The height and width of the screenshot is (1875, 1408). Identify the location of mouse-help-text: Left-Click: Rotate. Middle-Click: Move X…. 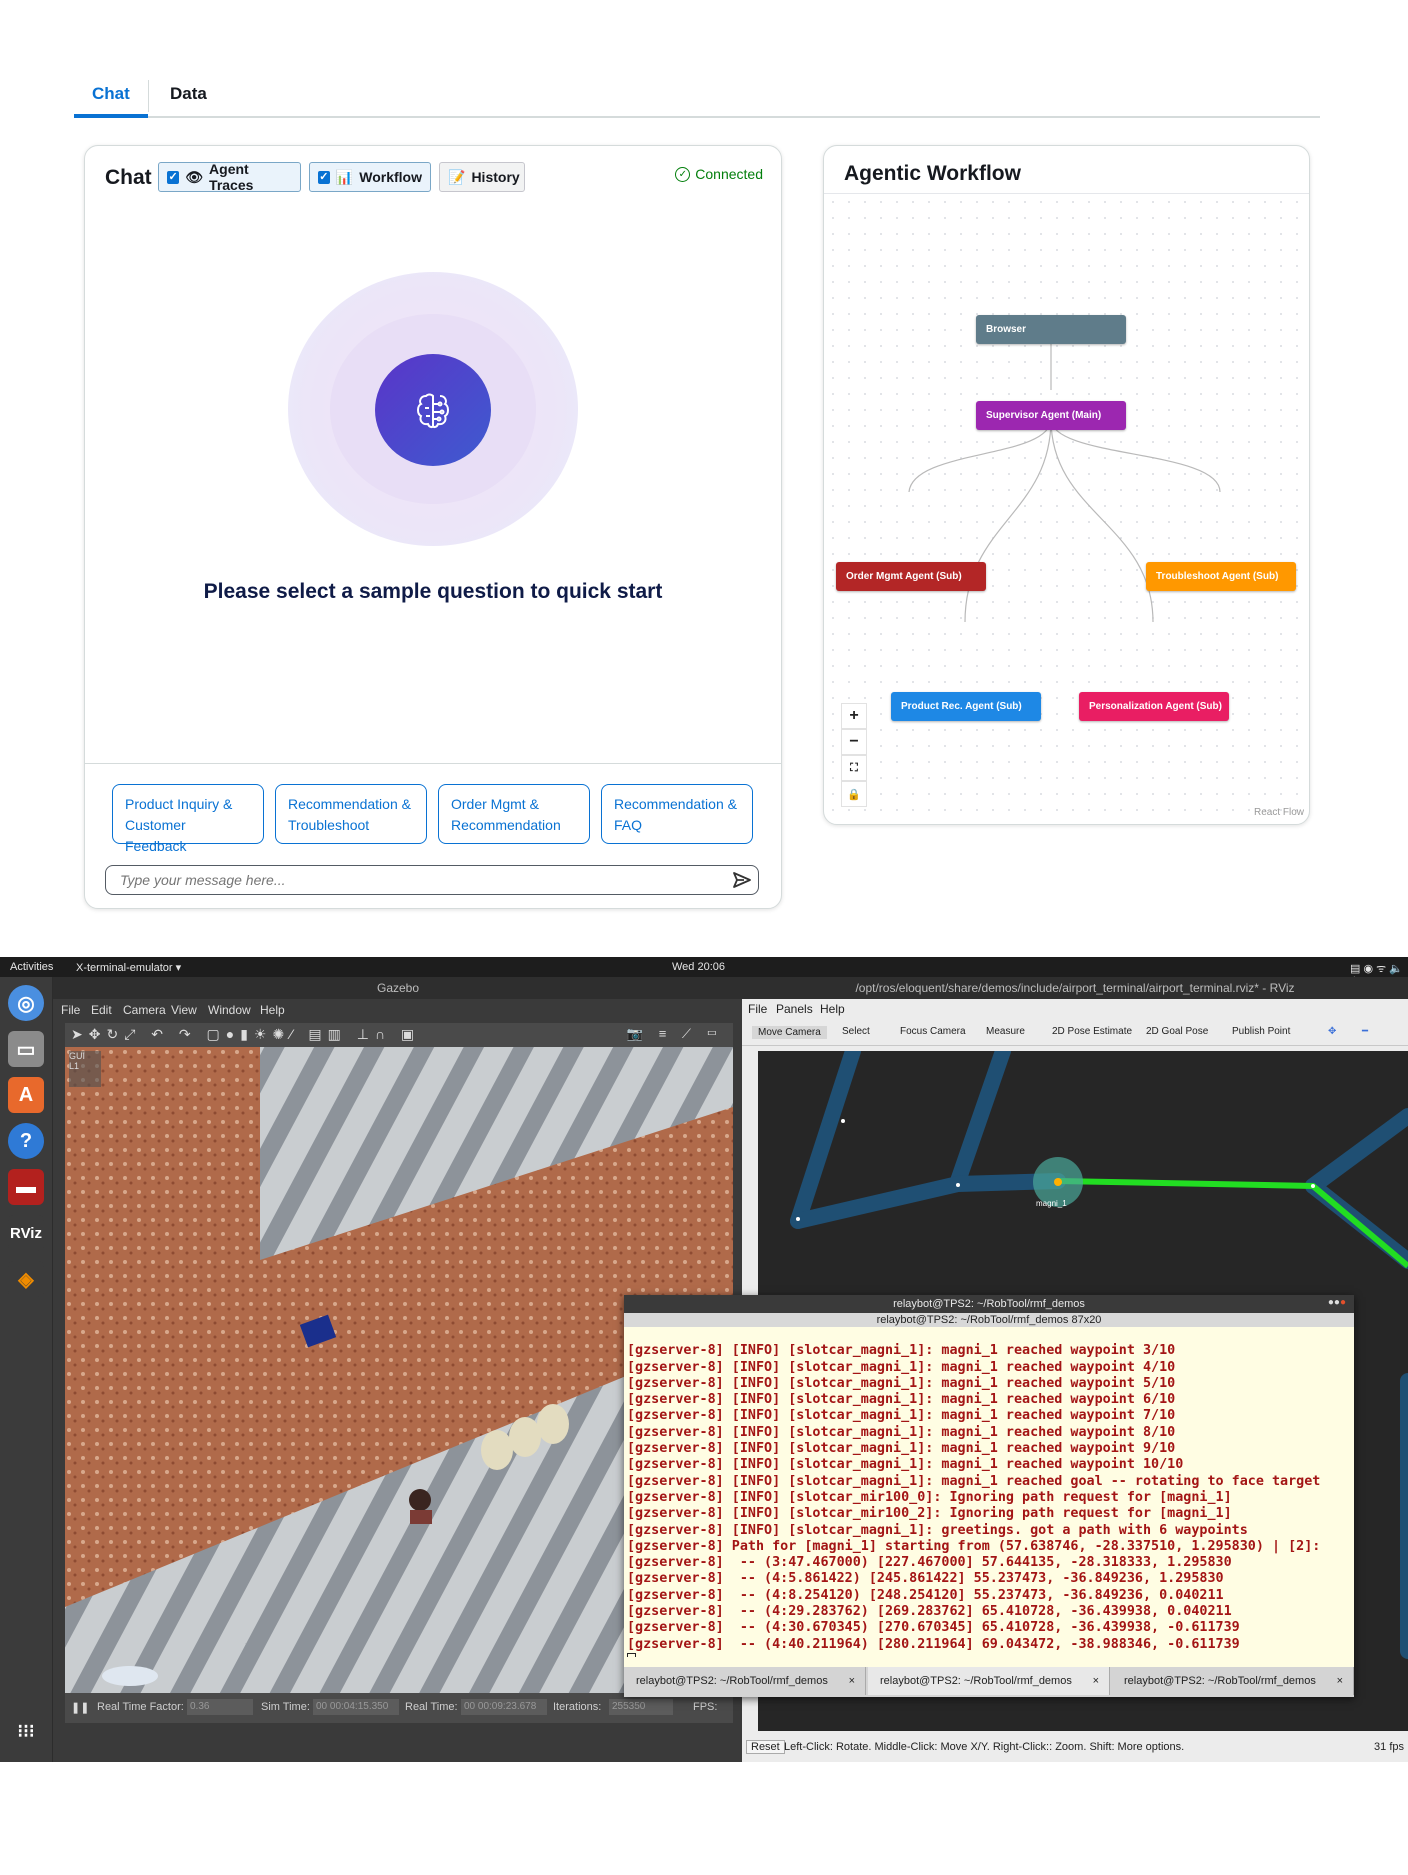
(984, 1747).